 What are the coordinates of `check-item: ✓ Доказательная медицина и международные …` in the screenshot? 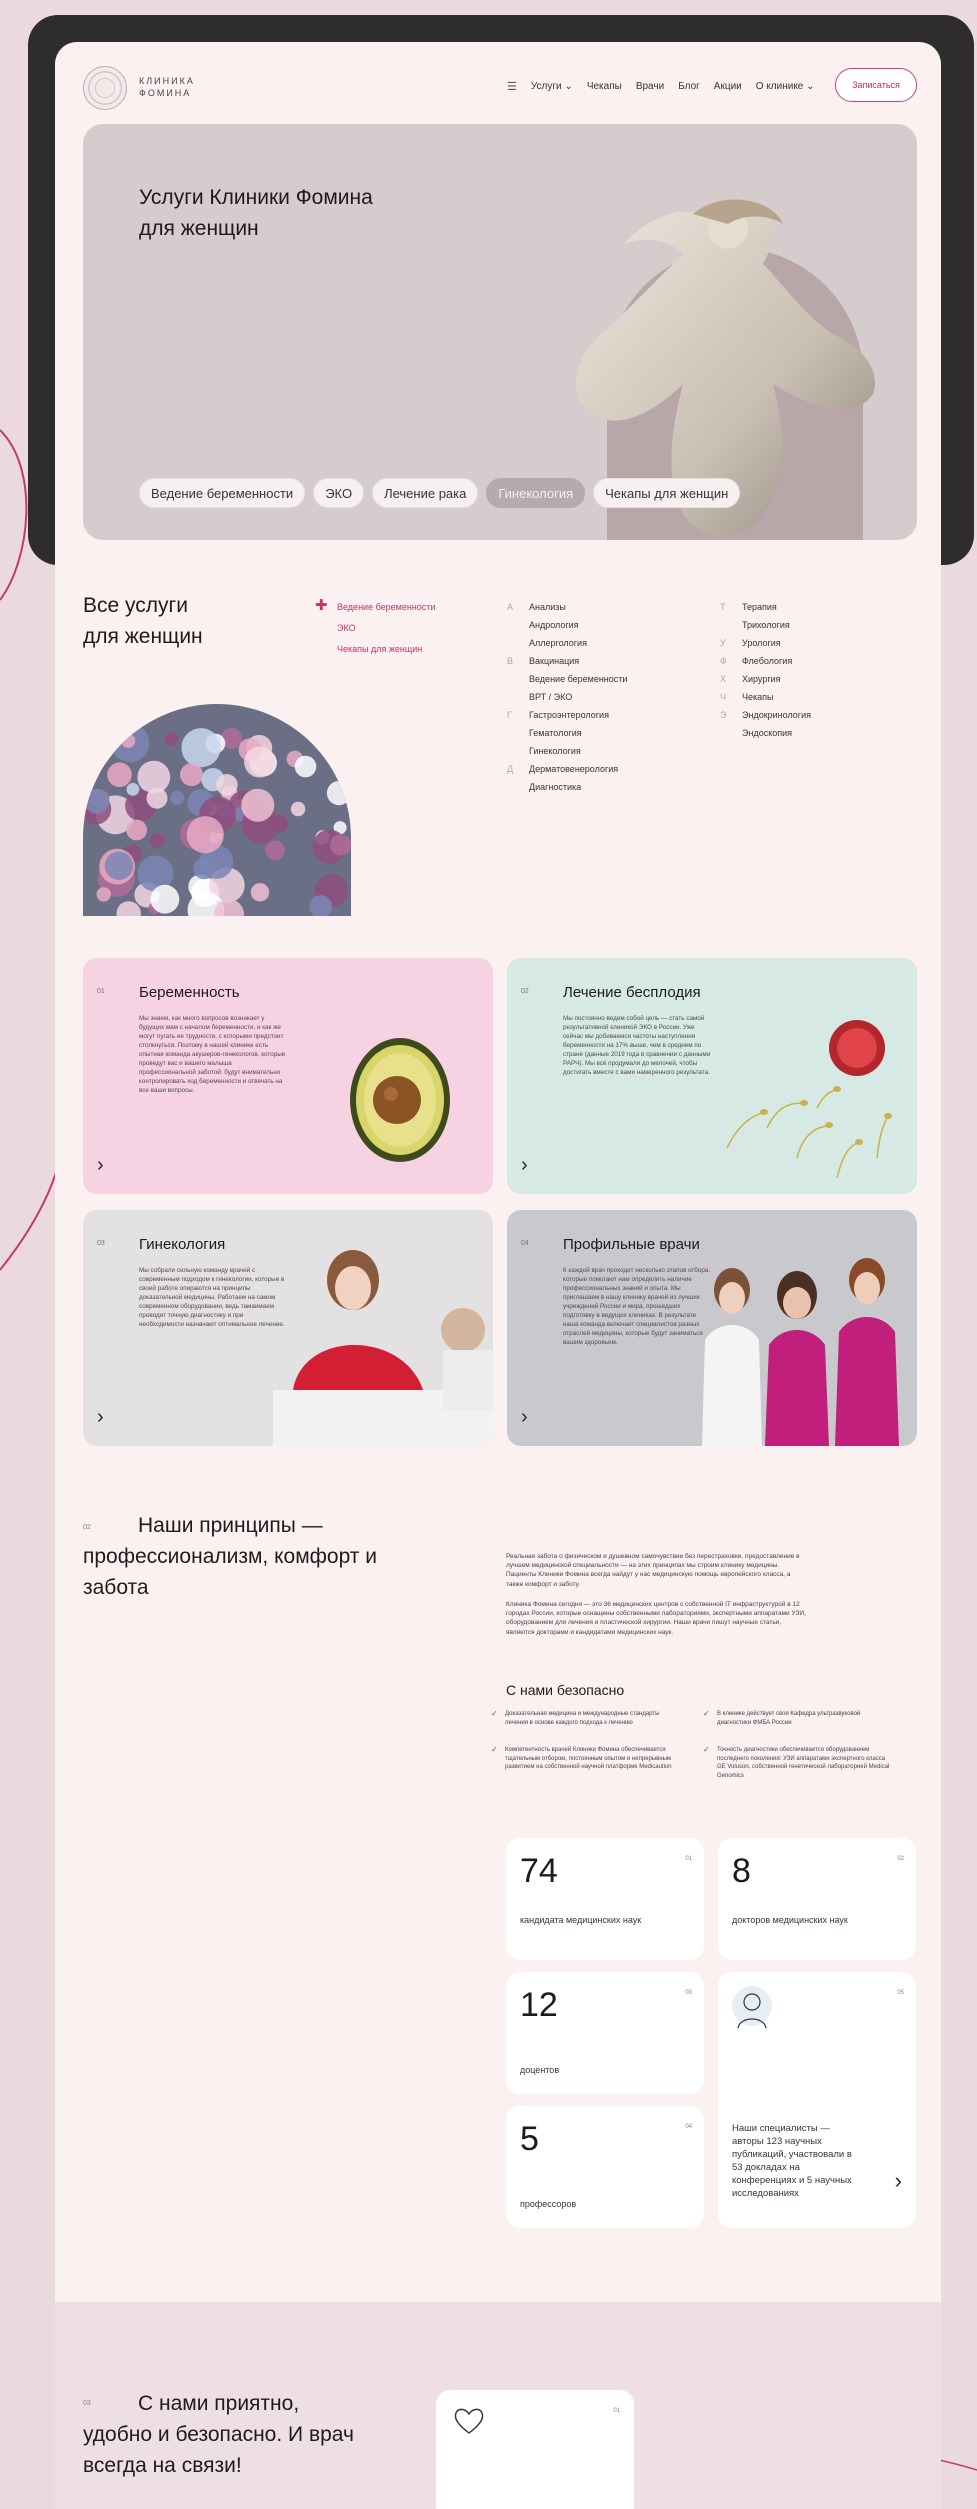 It's located at (575, 1717).